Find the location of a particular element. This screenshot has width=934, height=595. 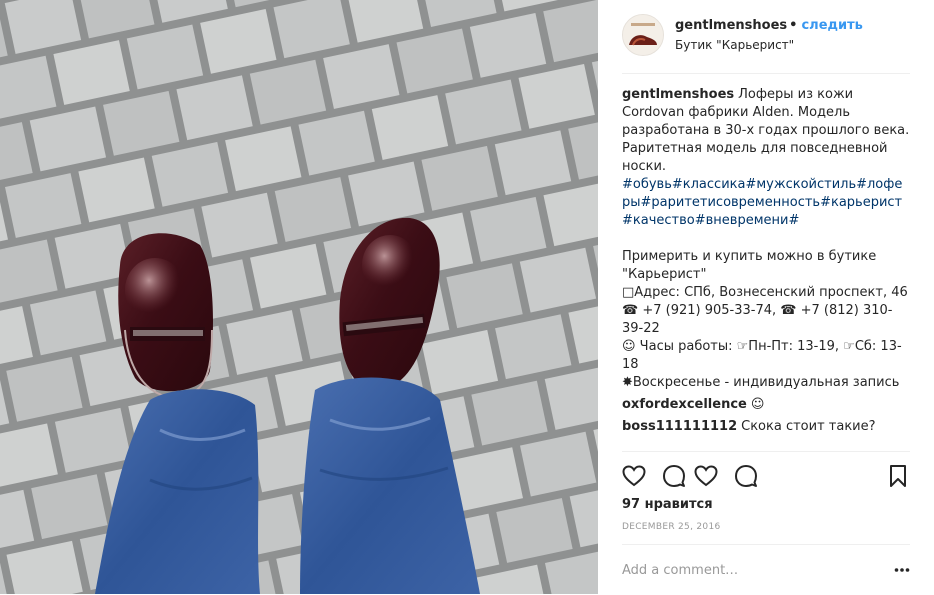

avatar-shoe-icon is located at coordinates (643, 35).